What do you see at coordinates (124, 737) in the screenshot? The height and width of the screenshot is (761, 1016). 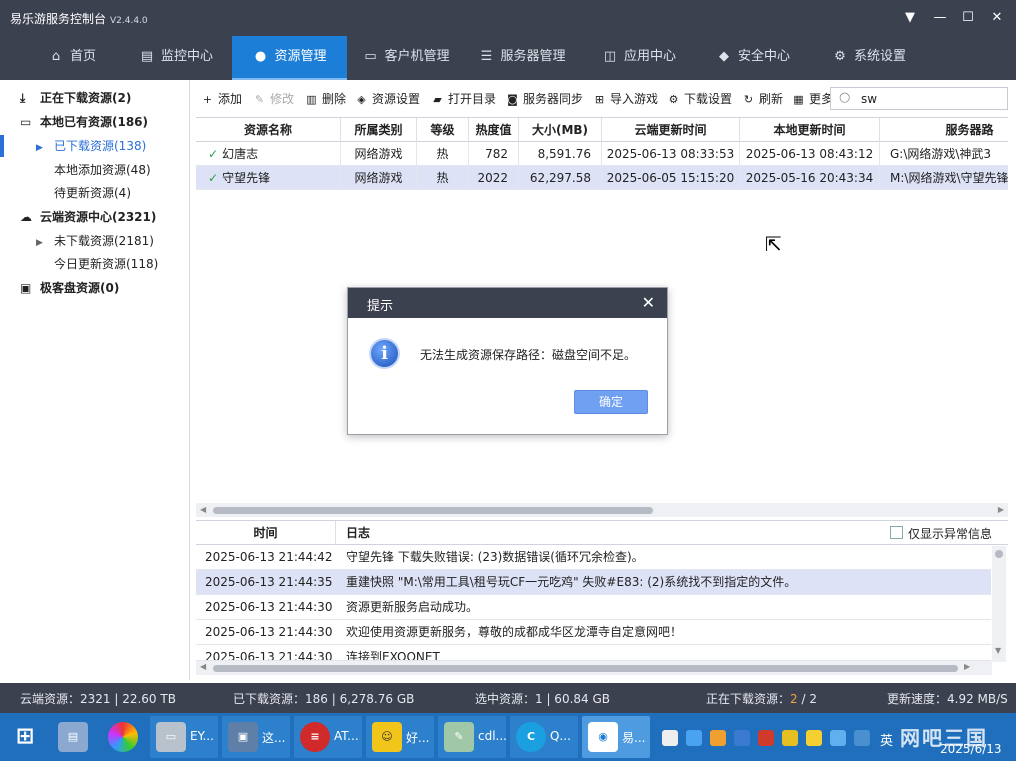 I see `taskbar-app-browser` at bounding box center [124, 737].